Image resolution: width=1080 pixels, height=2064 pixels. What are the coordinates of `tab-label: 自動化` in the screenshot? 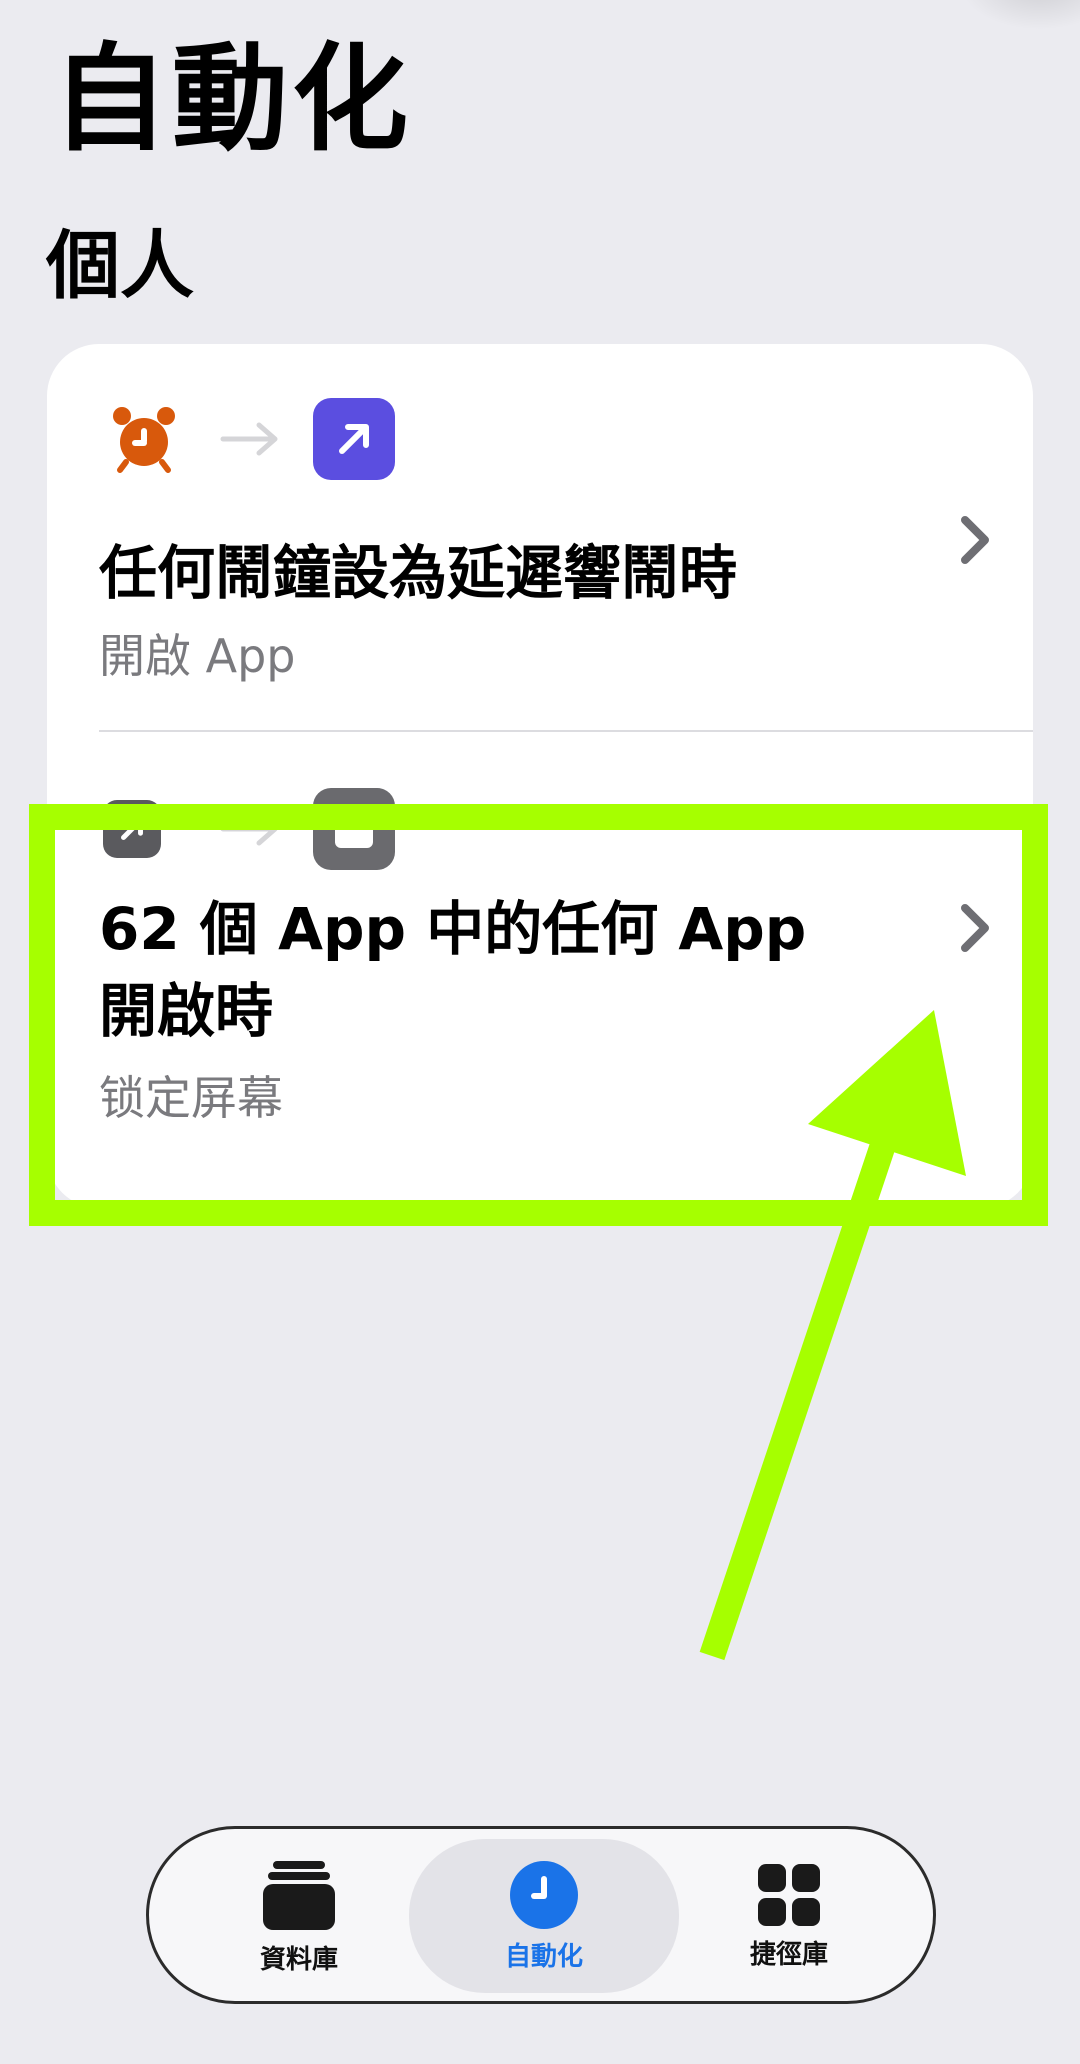 It's located at (543, 1956).